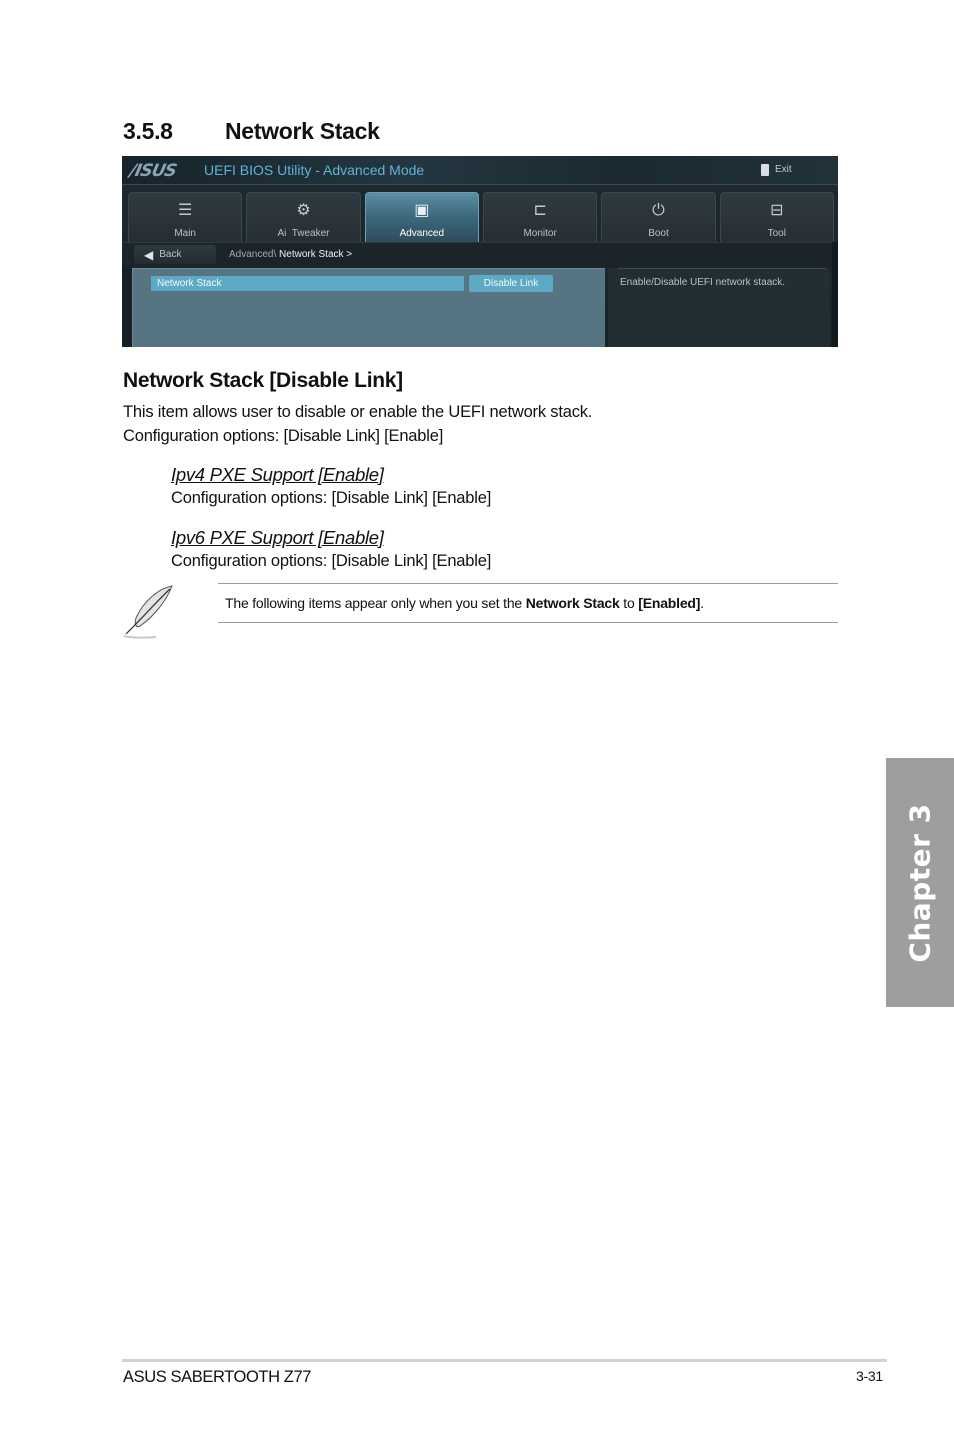 The height and width of the screenshot is (1438, 954). What do you see at coordinates (777, 210) in the screenshot?
I see `toolbox-icon: ⊟` at bounding box center [777, 210].